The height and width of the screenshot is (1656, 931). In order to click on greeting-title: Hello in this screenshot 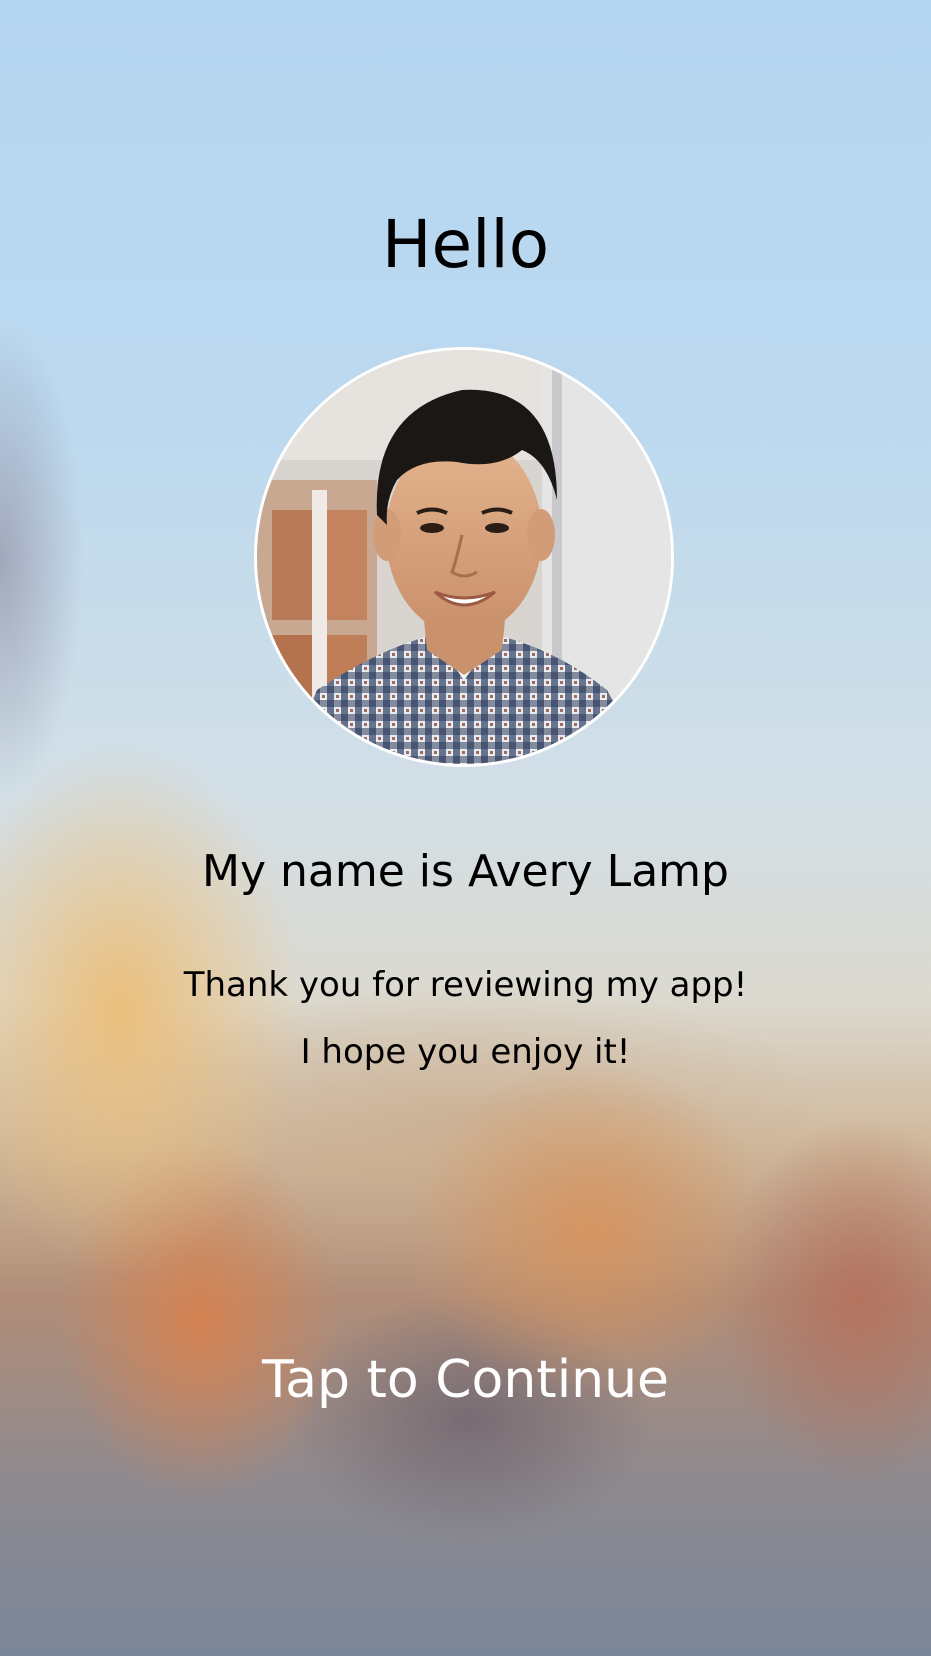, I will do `click(465, 244)`.